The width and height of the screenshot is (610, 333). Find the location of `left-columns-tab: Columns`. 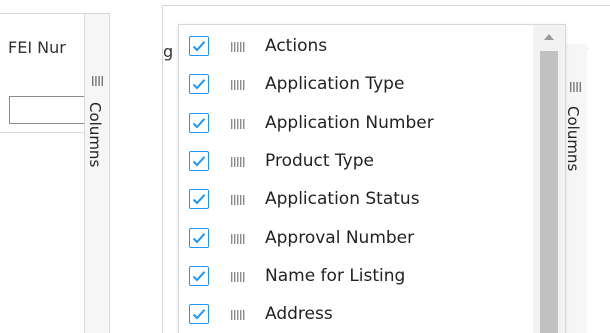

left-columns-tab: Columns is located at coordinates (96, 173).